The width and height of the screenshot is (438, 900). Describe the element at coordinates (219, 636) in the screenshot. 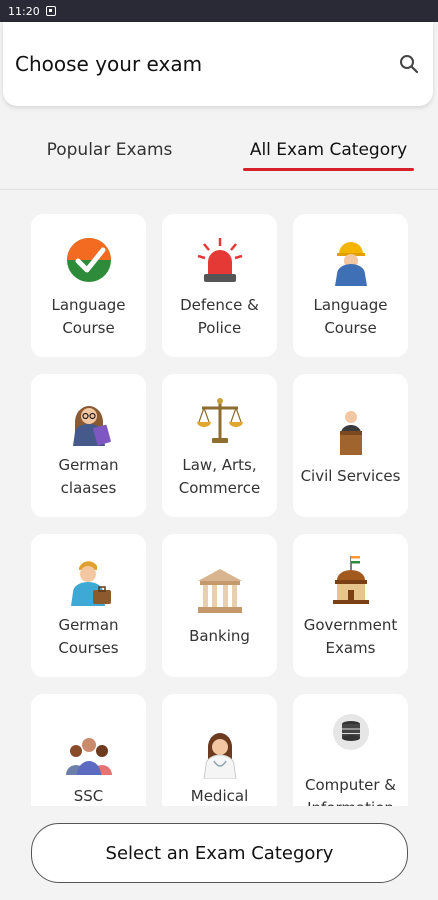

I see `category-label: Banking` at that location.